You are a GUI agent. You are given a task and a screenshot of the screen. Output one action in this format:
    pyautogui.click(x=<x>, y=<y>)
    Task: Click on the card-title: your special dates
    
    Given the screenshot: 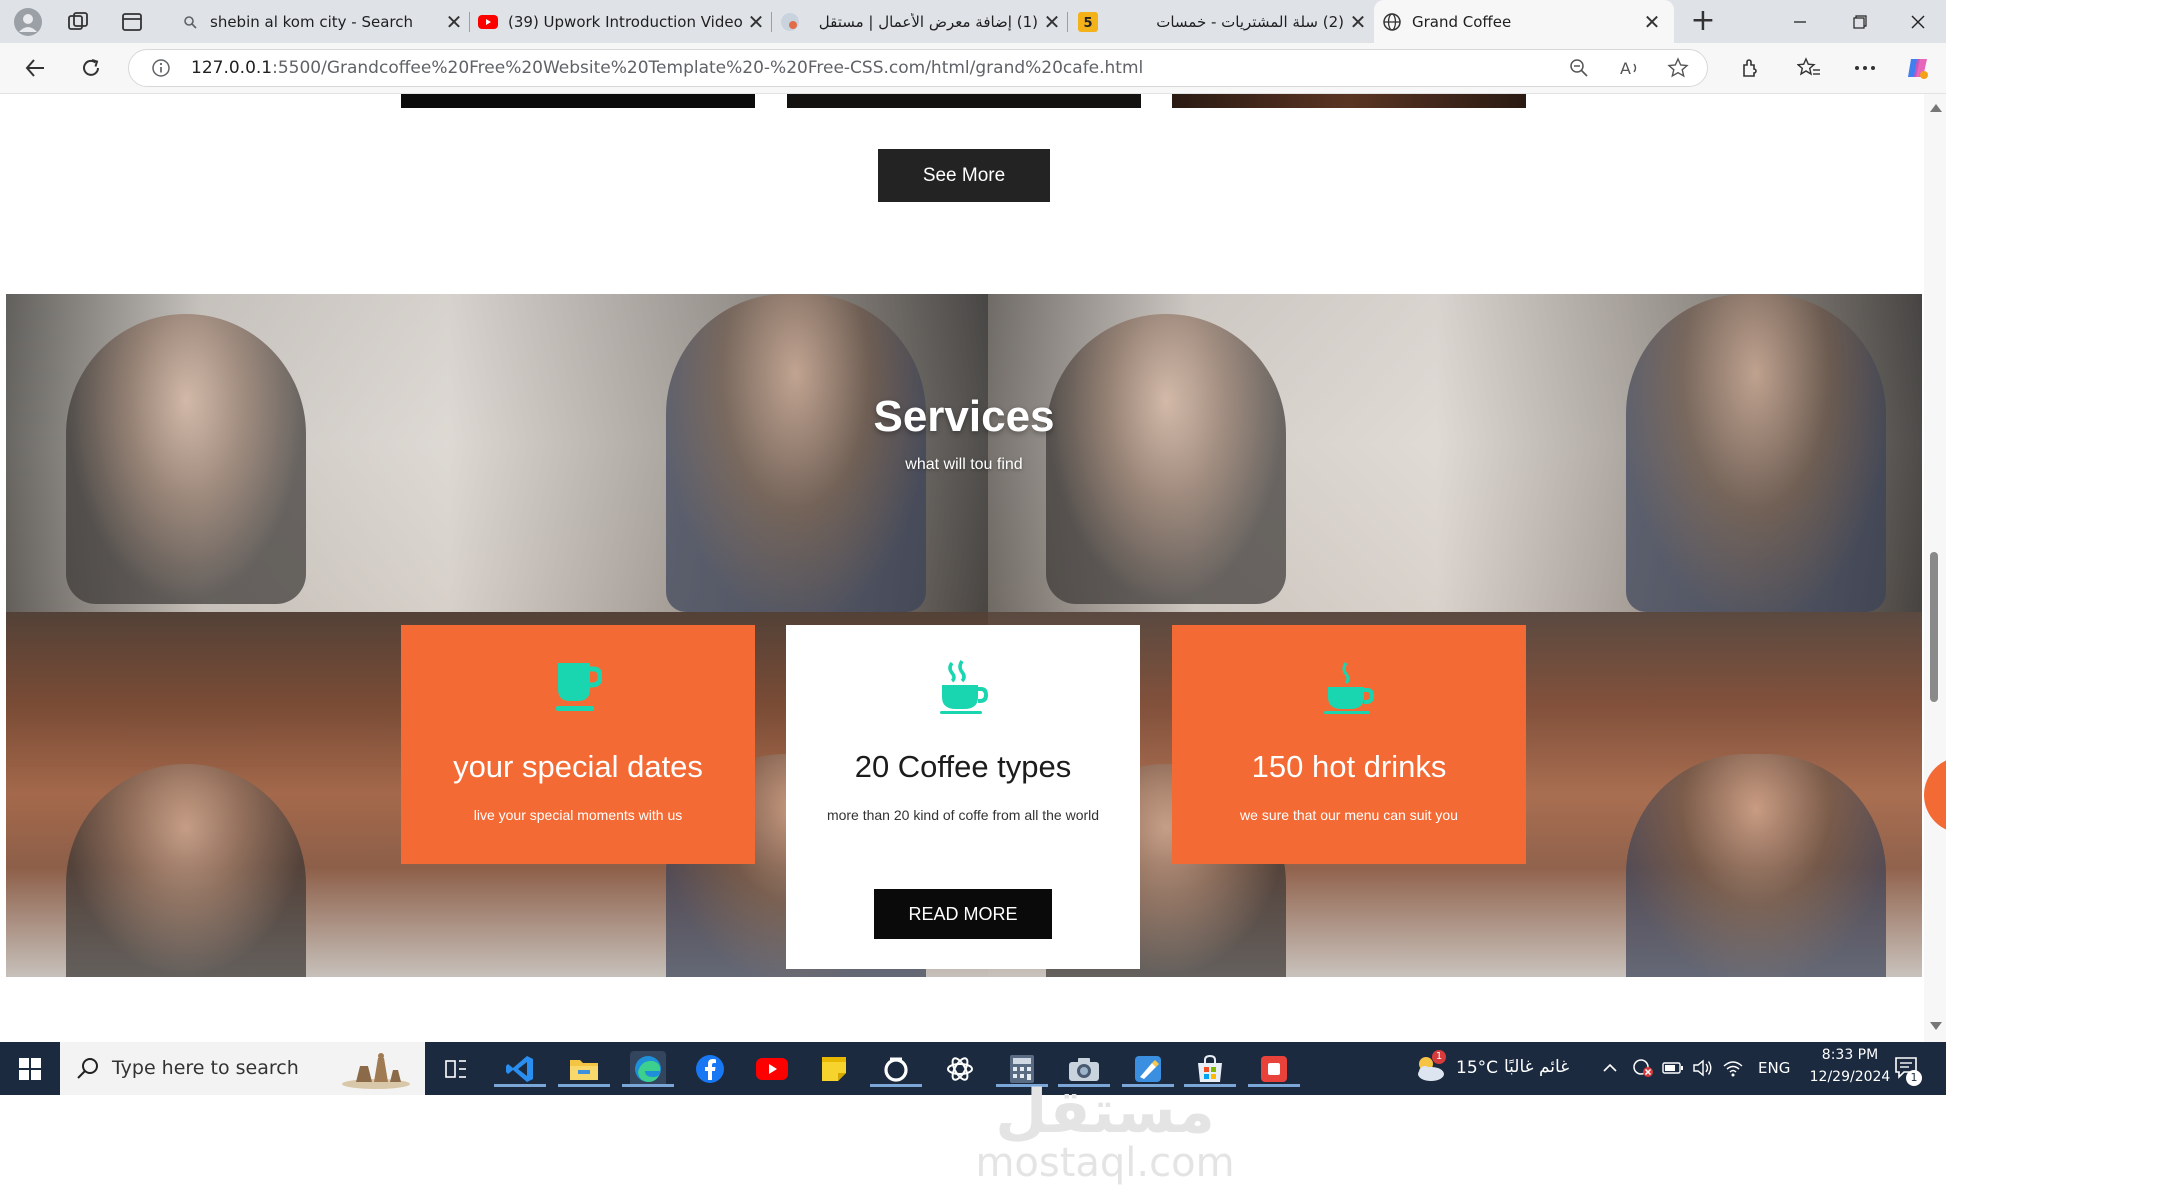 What is the action you would take?
    pyautogui.click(x=578, y=766)
    